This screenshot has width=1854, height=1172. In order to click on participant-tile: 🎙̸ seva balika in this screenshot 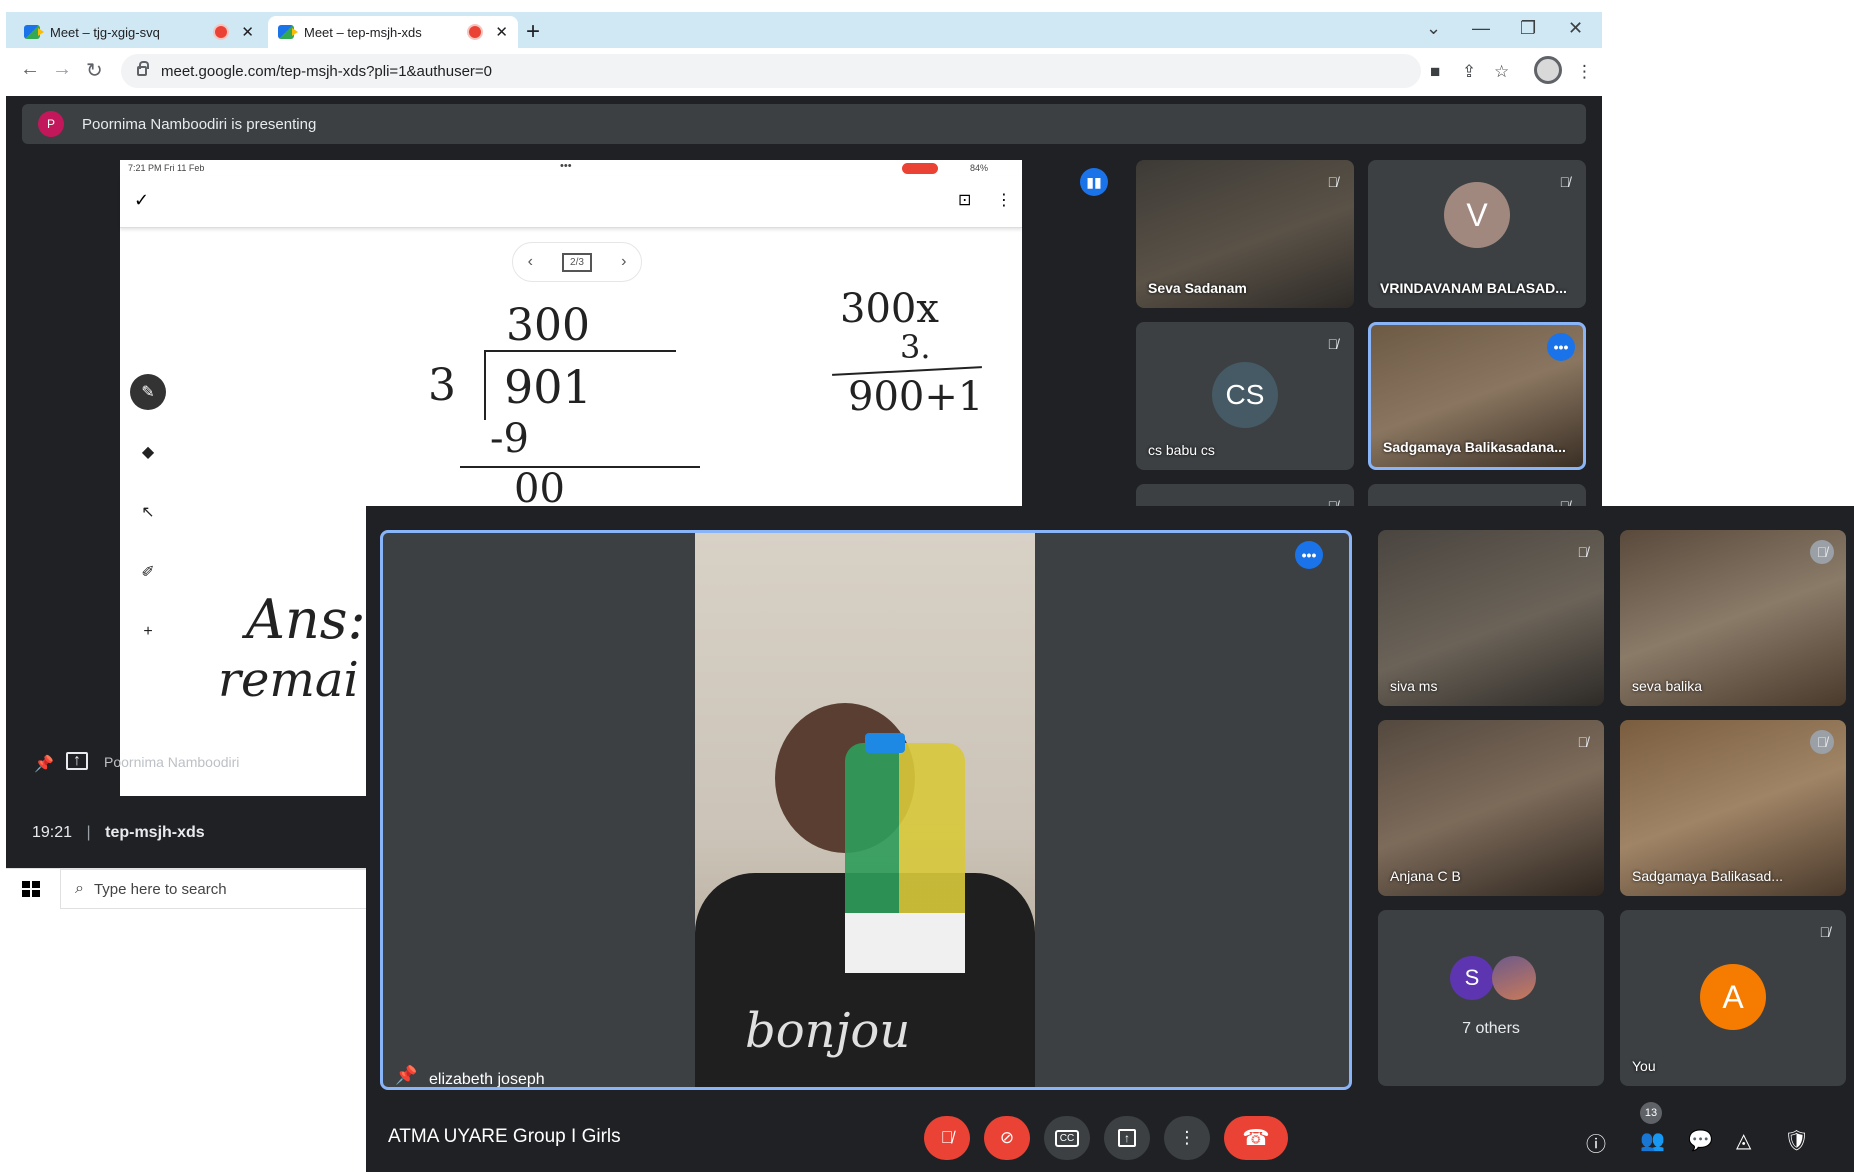, I will do `click(1733, 618)`.